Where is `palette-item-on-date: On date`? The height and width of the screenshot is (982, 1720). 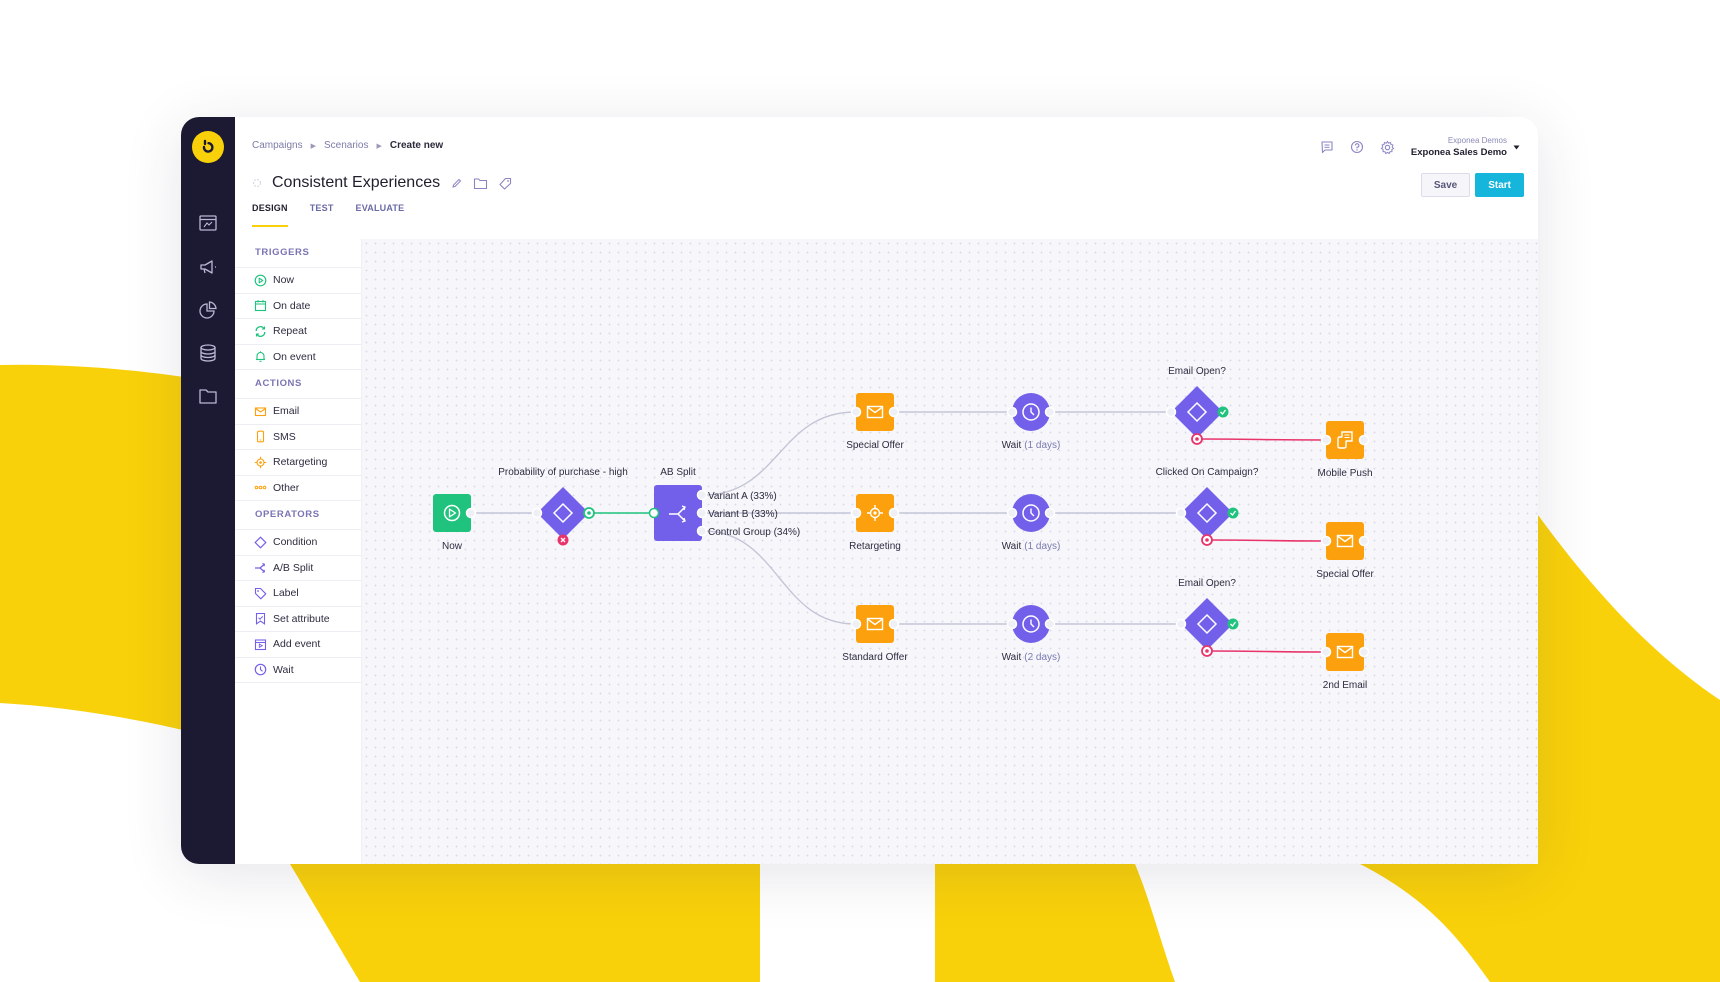
palette-item-on-date: On date is located at coordinates (298, 306).